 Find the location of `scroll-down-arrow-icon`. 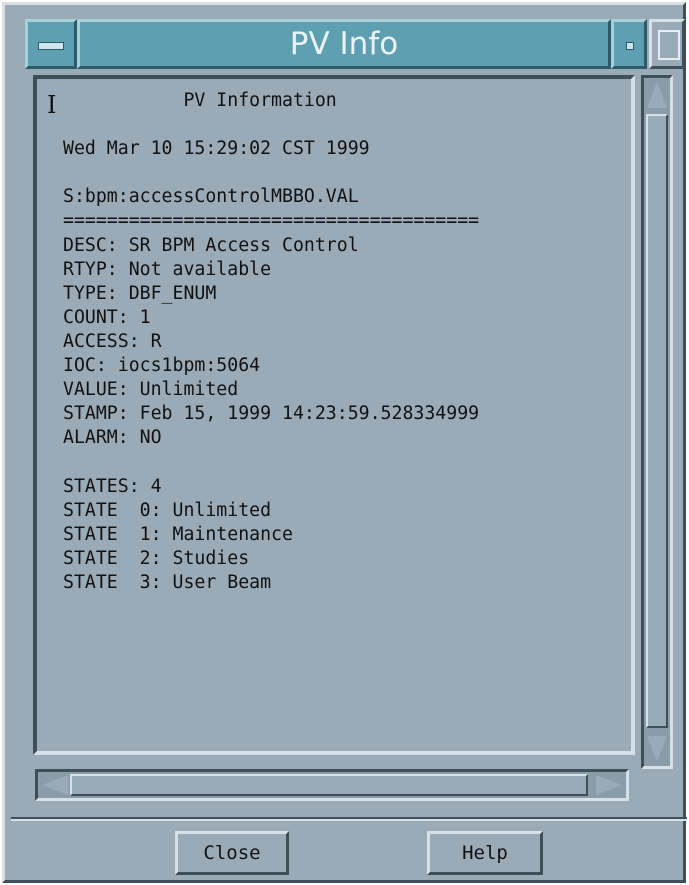

scroll-down-arrow-icon is located at coordinates (657, 749).